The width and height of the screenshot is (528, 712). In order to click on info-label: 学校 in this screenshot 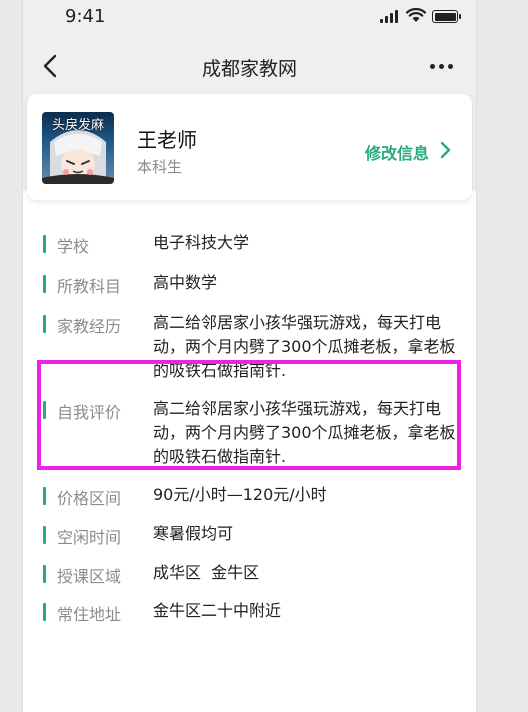, I will do `click(73, 246)`.